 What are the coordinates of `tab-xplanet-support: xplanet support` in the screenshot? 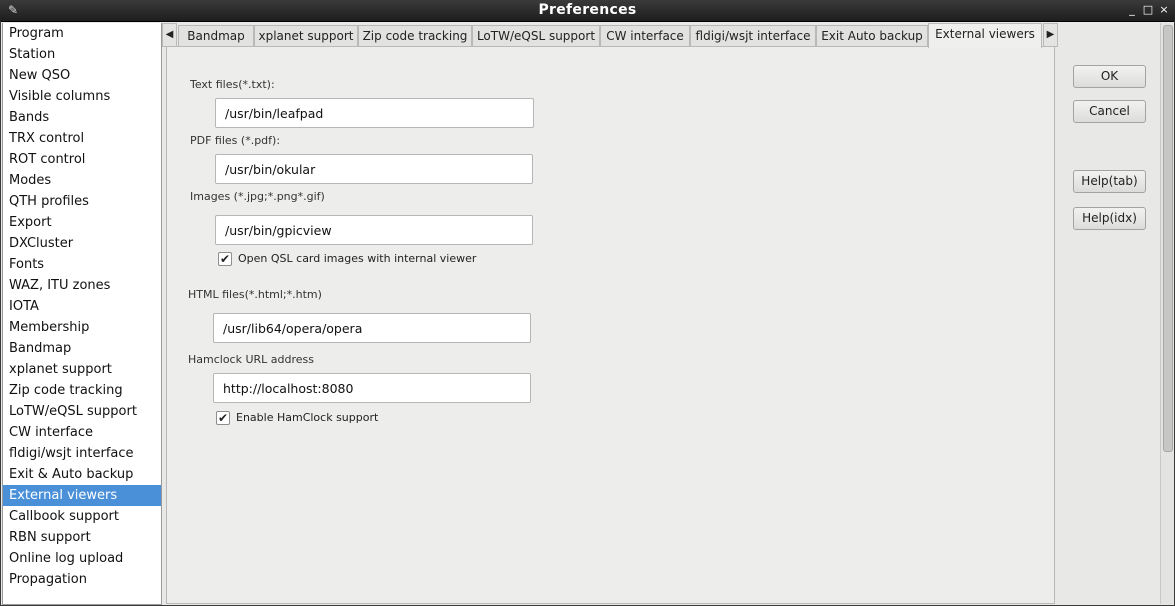 It's located at (306, 36).